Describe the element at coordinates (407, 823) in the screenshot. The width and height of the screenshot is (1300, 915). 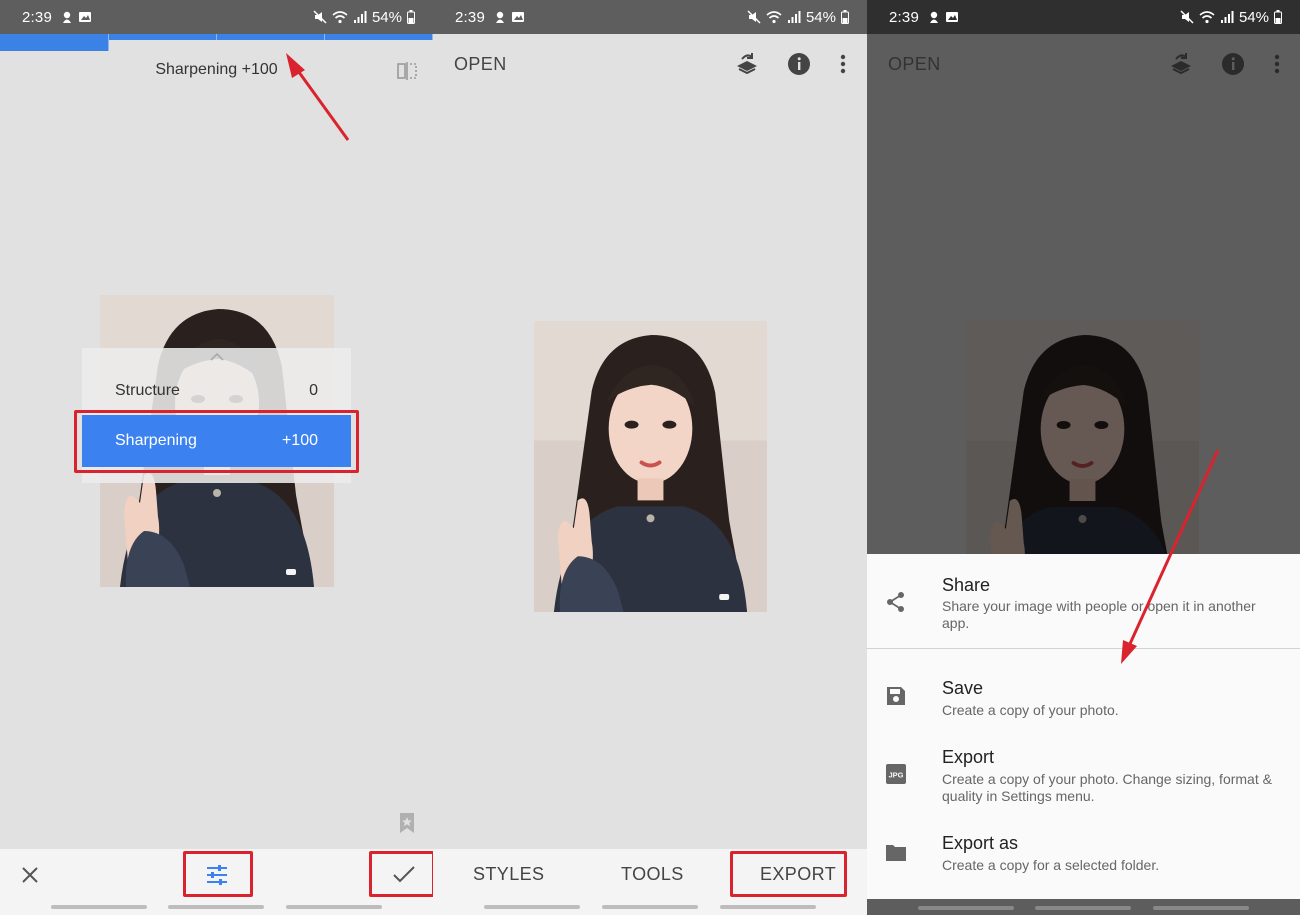
I see `bookmark-star-icon` at that location.